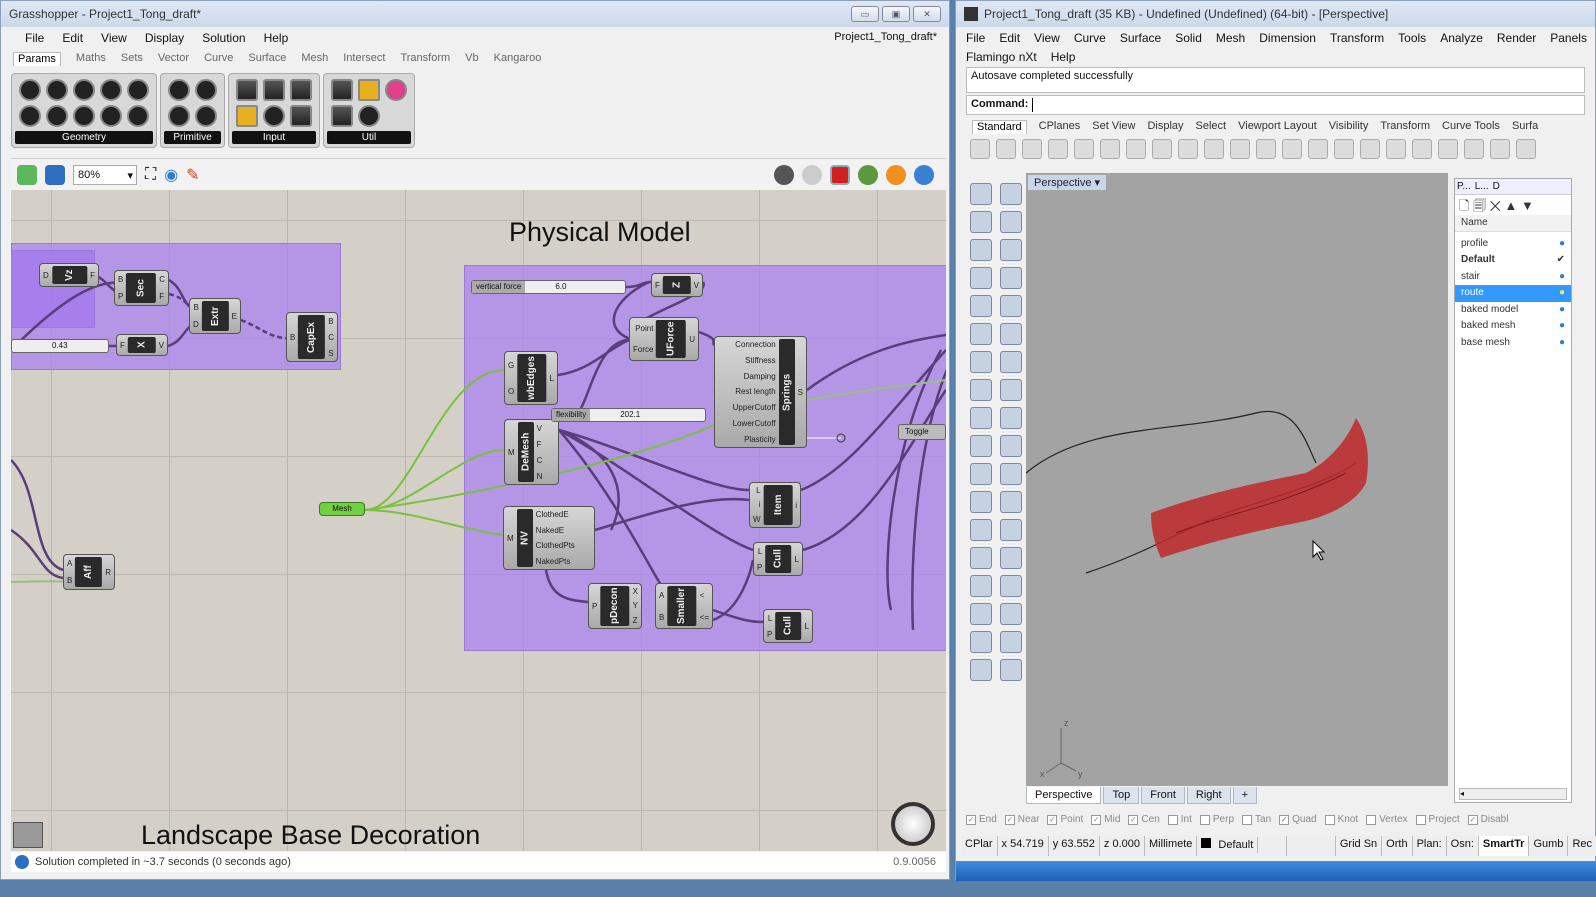  Describe the element at coordinates (120, 296) in the screenshot. I see `input-param: P` at that location.